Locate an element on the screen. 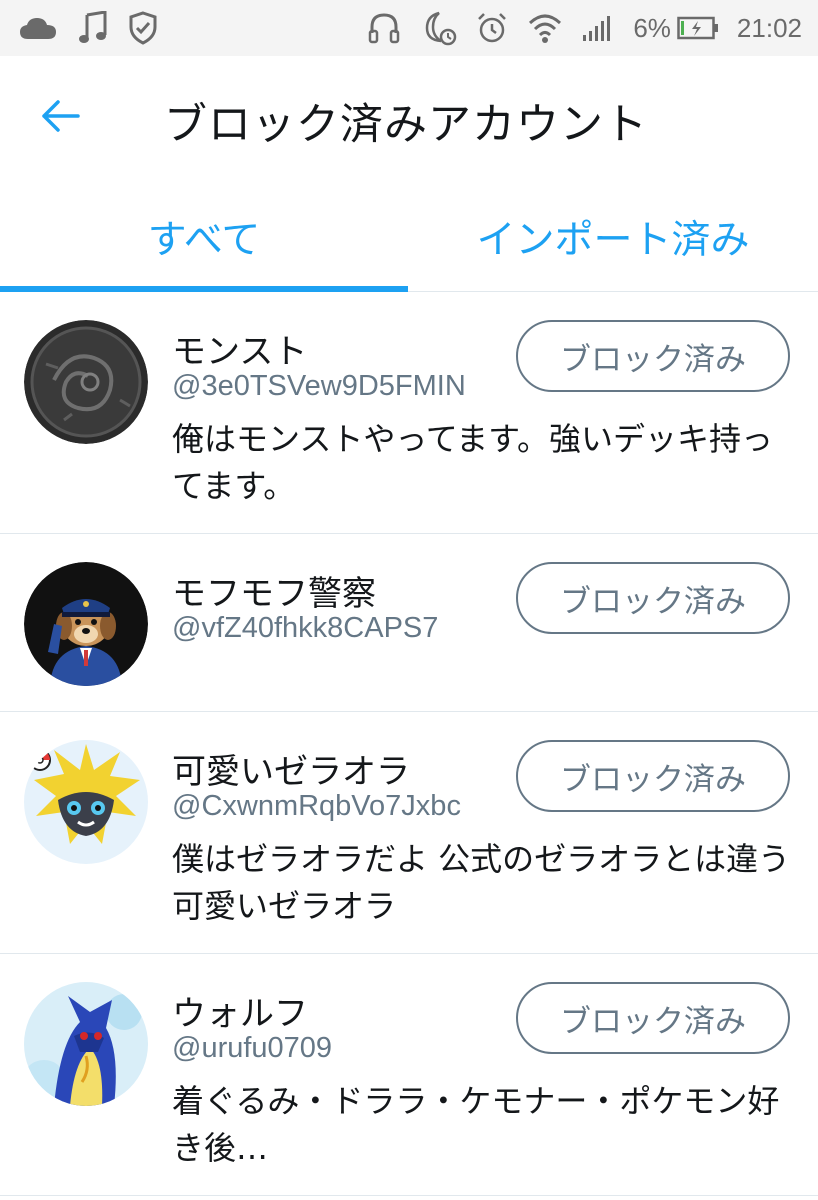 This screenshot has width=818, height=1200. account-name: モフモフ警察 is located at coordinates (274, 594).